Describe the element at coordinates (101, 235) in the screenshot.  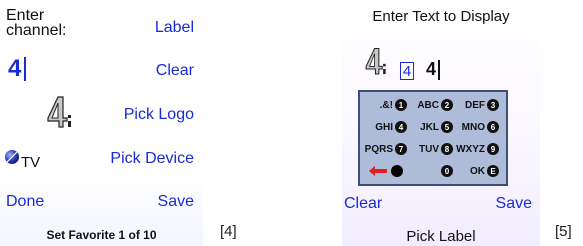
I see `set-favorite-footer: Set Favorite 1 of 10` at that location.